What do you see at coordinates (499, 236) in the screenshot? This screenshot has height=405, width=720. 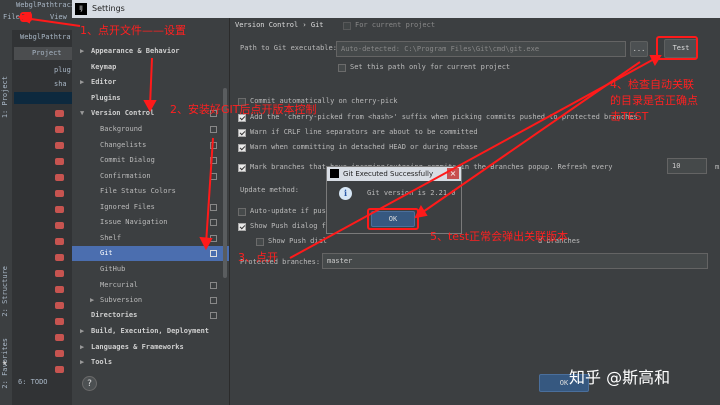 I see `annotation-step5: 5、test正常会弹出关联版本` at bounding box center [499, 236].